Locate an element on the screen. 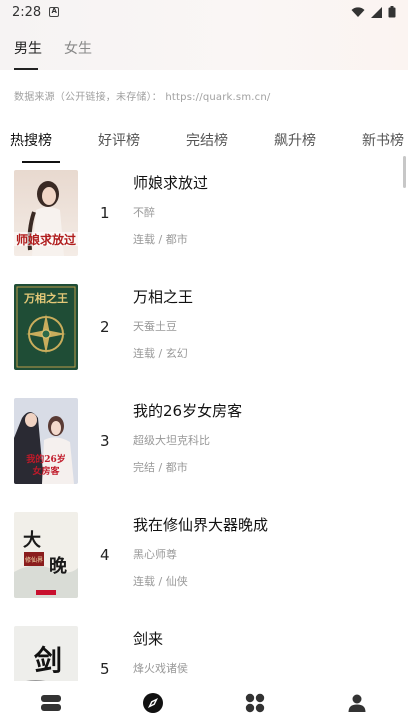 The height and width of the screenshot is (725, 408). cover-title: 万相之王 is located at coordinates (45, 298).